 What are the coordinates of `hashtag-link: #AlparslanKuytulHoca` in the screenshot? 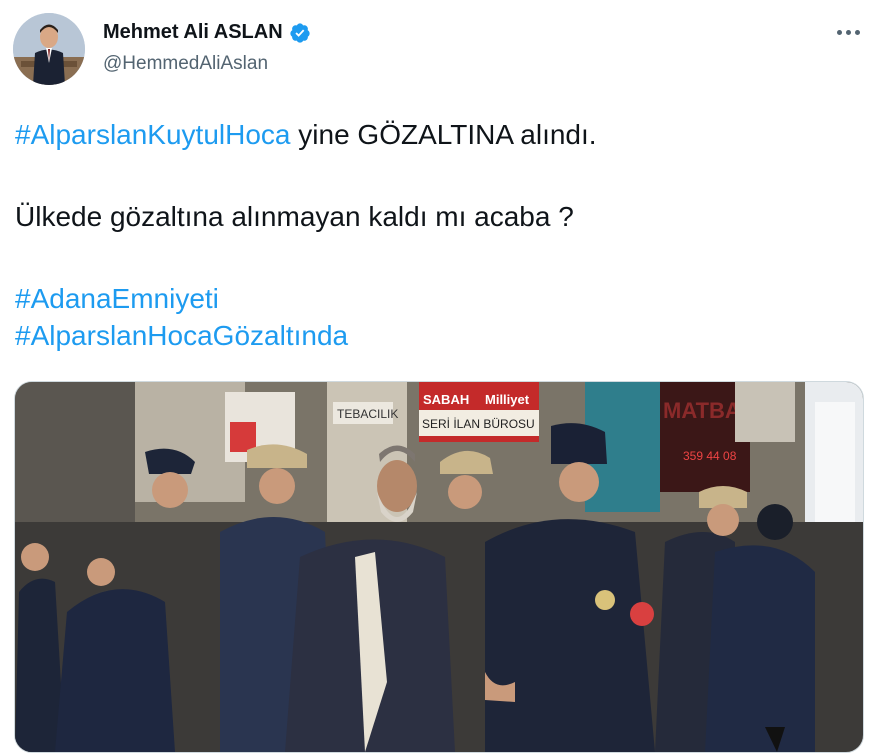 It's located at (153, 134).